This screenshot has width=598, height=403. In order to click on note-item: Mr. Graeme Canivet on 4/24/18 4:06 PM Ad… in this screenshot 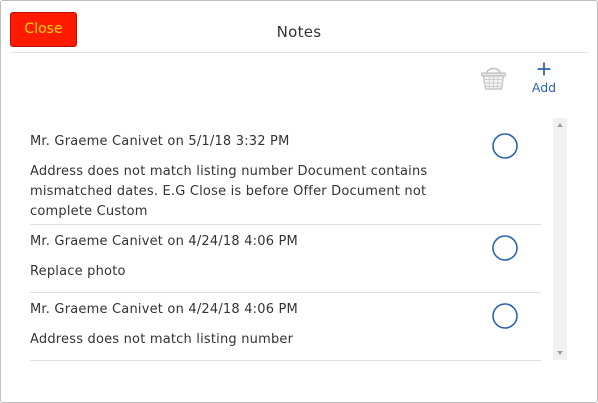, I will do `click(285, 327)`.